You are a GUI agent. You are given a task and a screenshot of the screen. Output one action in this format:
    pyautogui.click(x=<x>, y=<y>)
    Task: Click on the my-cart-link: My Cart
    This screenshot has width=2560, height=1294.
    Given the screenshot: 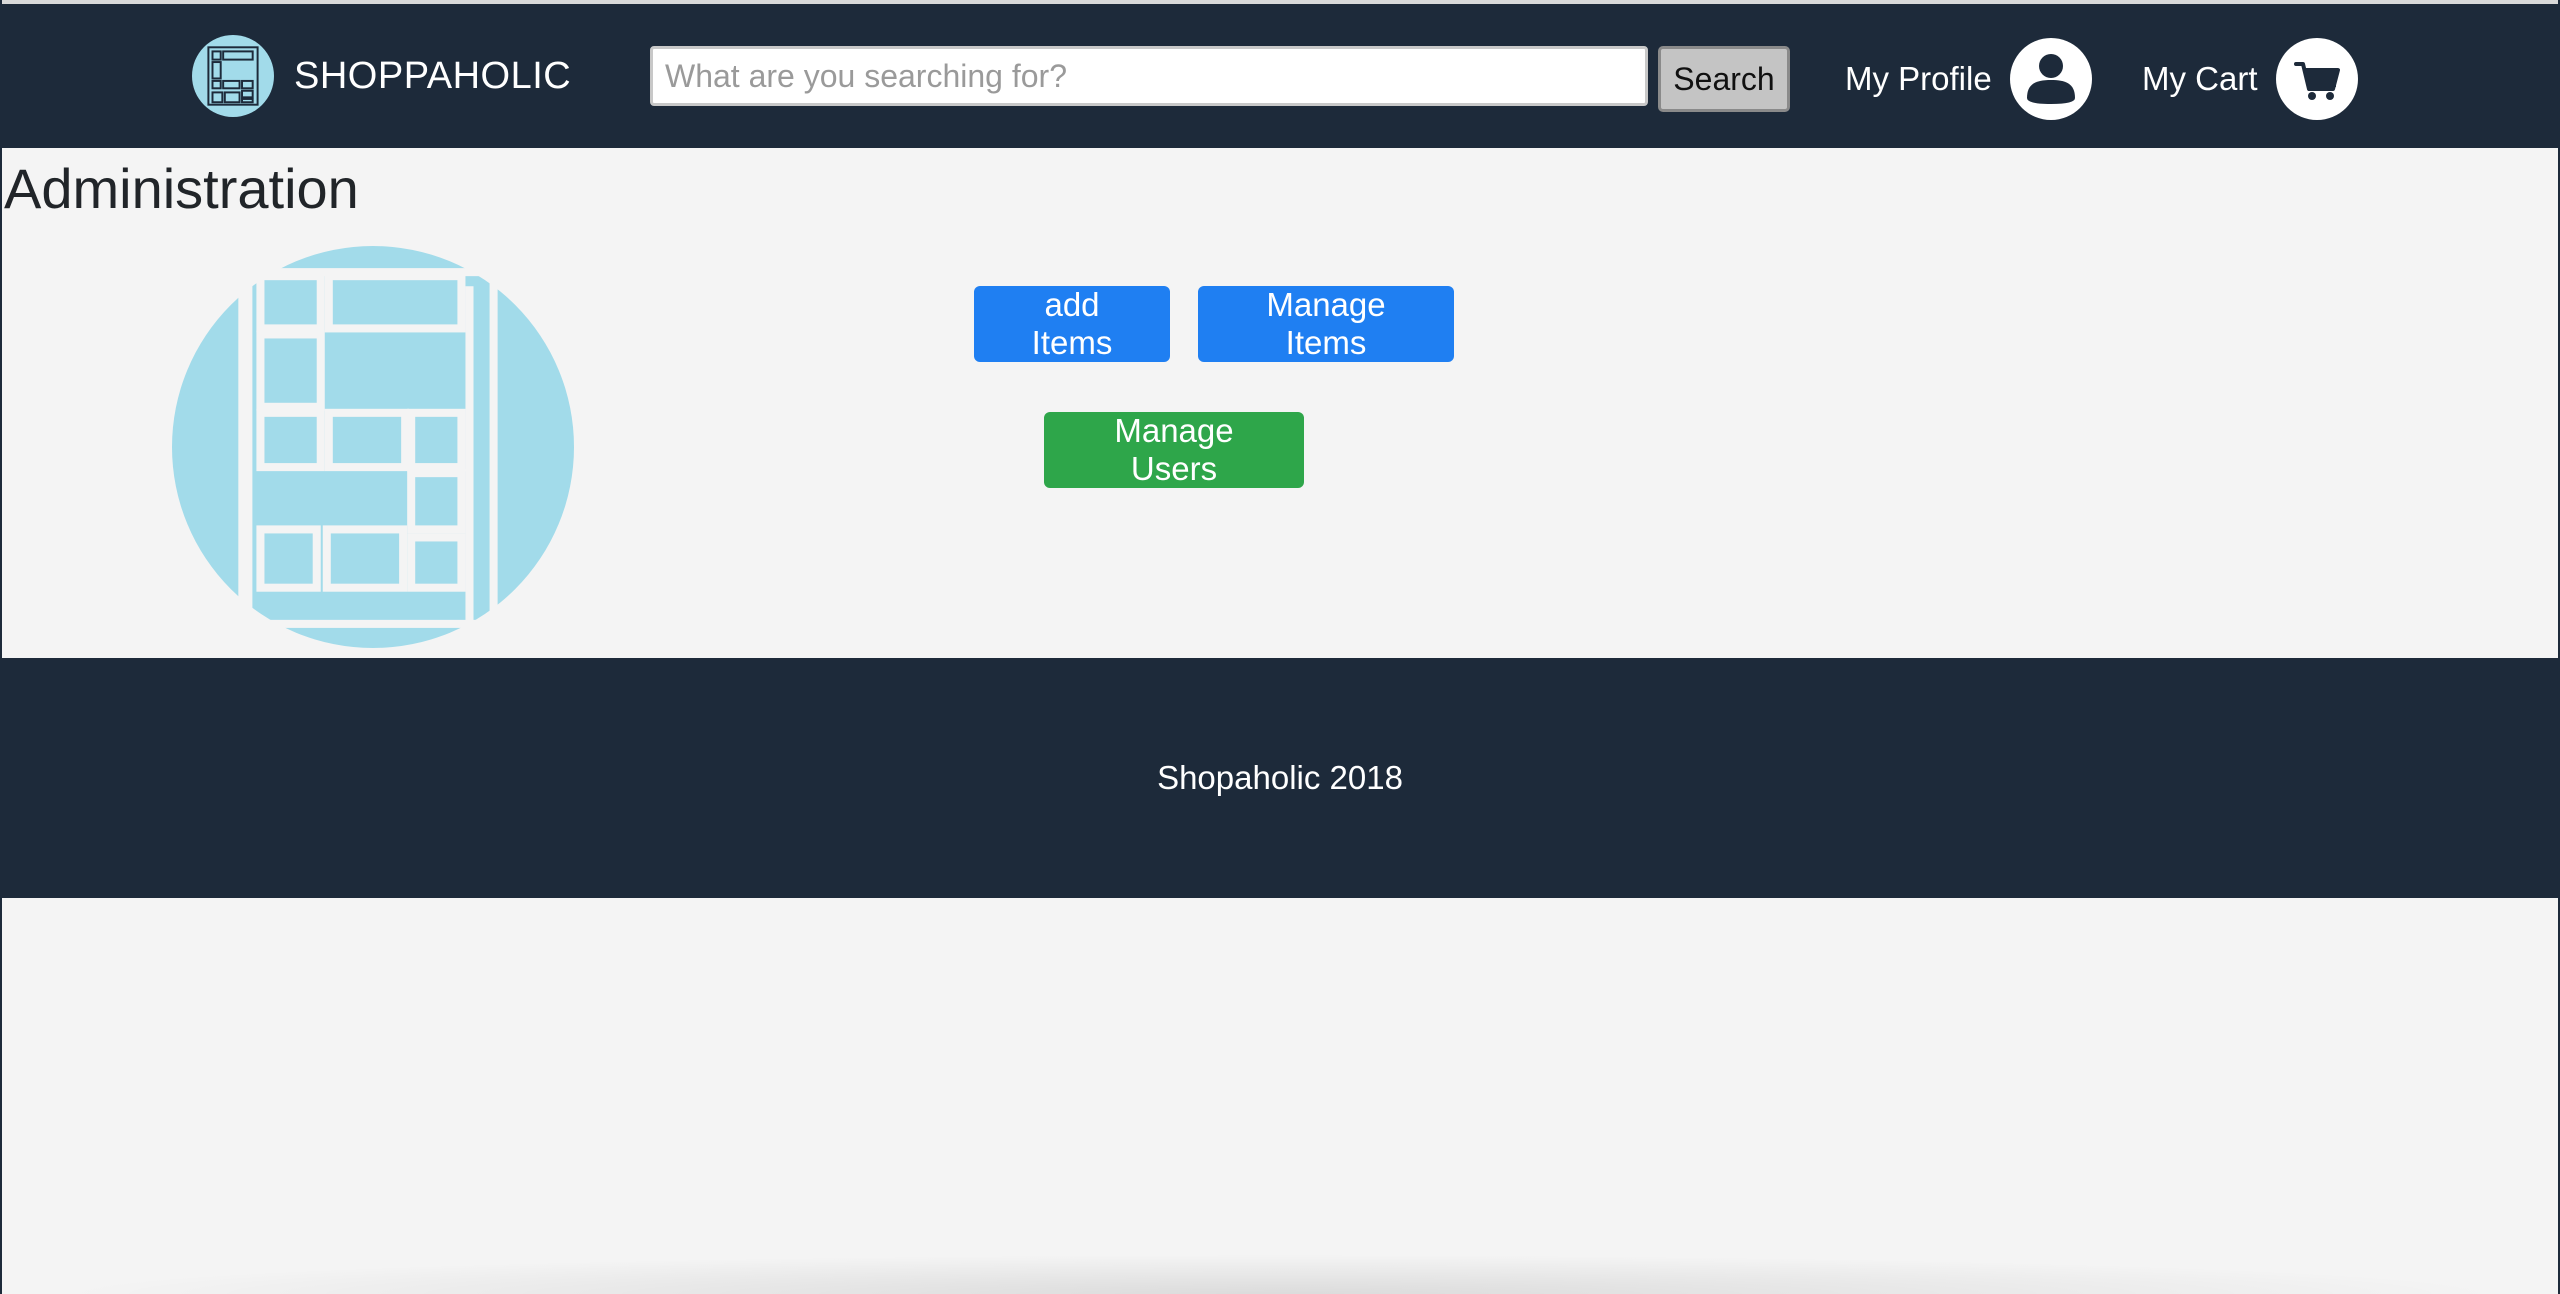 What is the action you would take?
    pyautogui.click(x=2250, y=79)
    